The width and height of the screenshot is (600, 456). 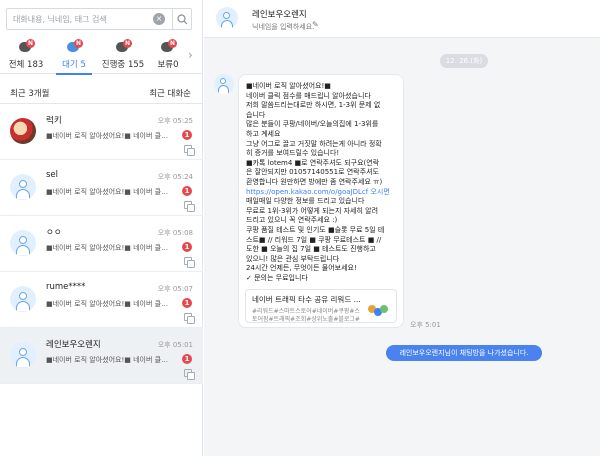 I want to click on message-line: 그냥 어그로 끌고 거짓말 하려는게 아니라 정확, so click(x=314, y=143).